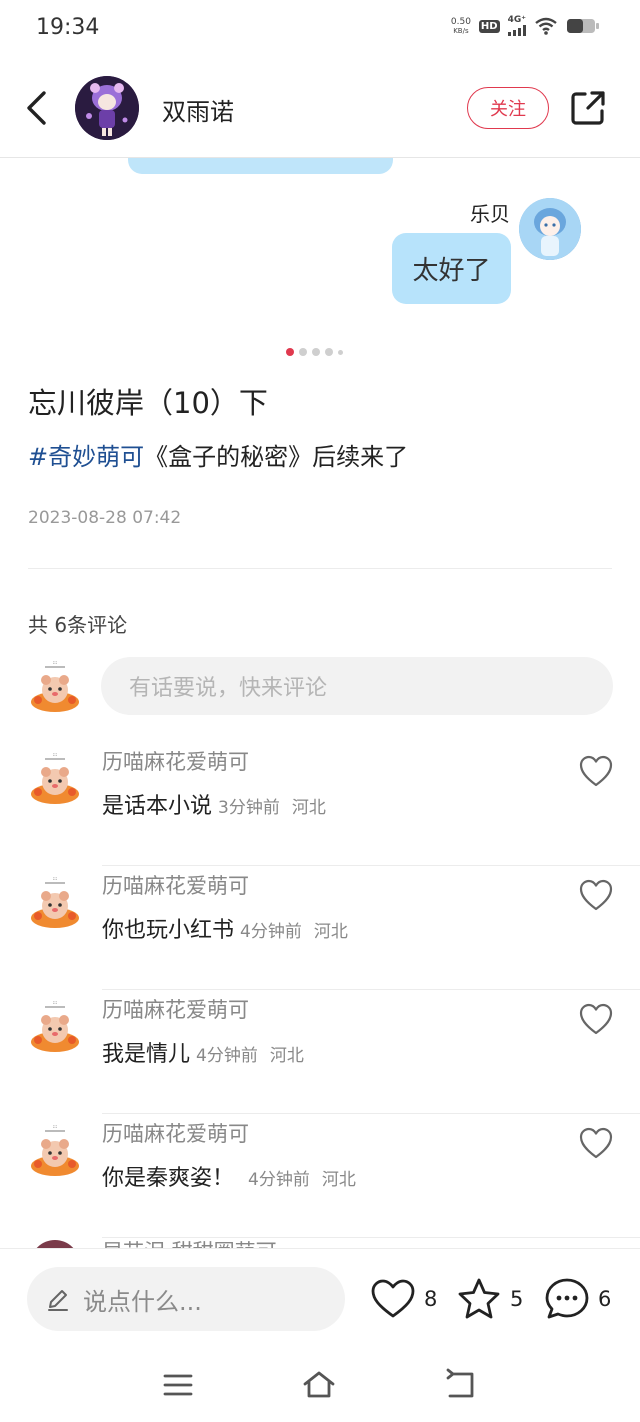 The image size is (640, 1422). Describe the element at coordinates (198, 109) in the screenshot. I see `author-name: 双雨诺` at that location.